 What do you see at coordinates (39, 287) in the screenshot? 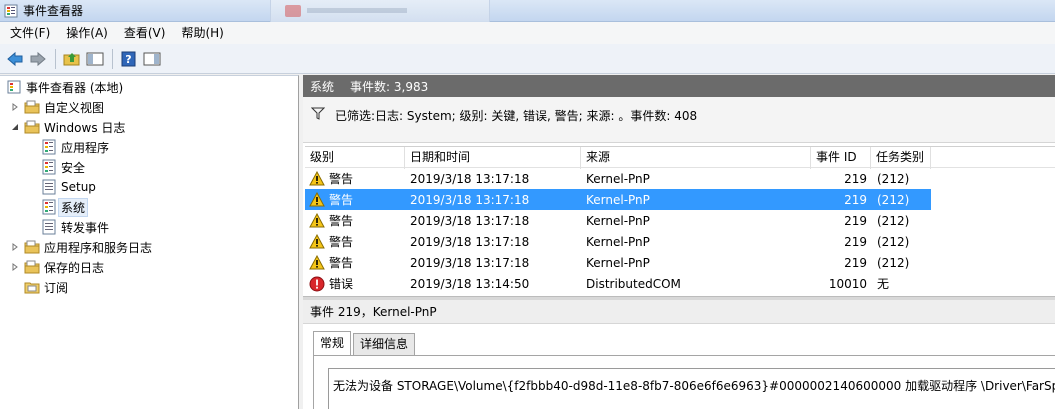
I see `tree-item: 订阅` at bounding box center [39, 287].